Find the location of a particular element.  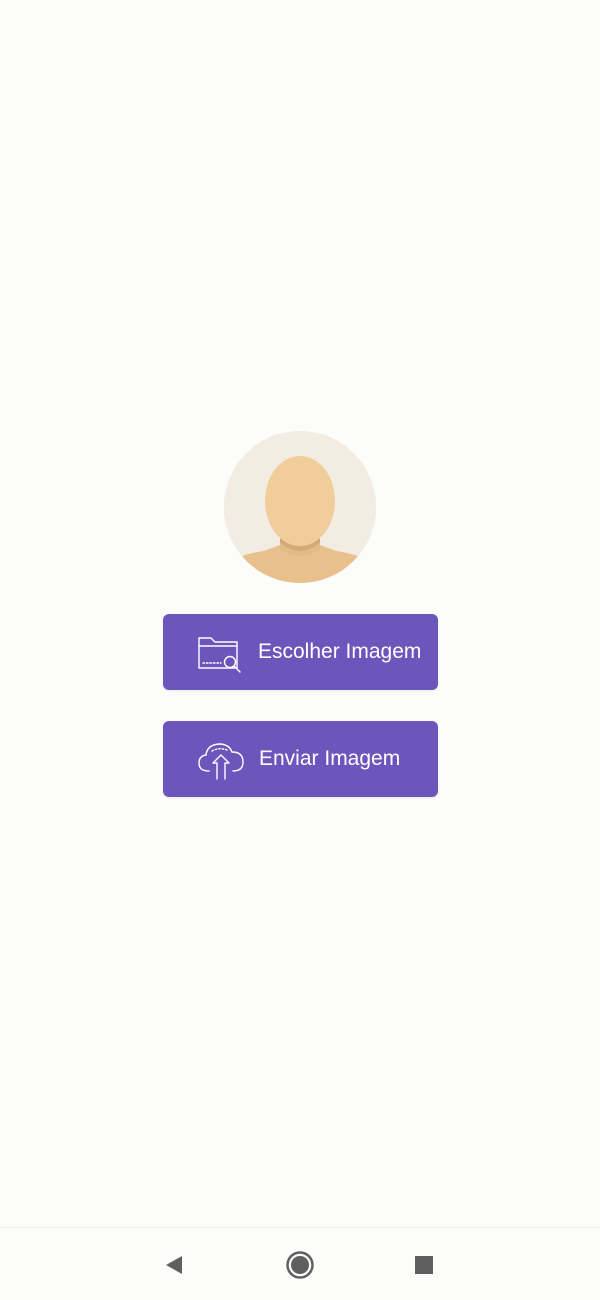

home-circle-icon is located at coordinates (300, 1265).